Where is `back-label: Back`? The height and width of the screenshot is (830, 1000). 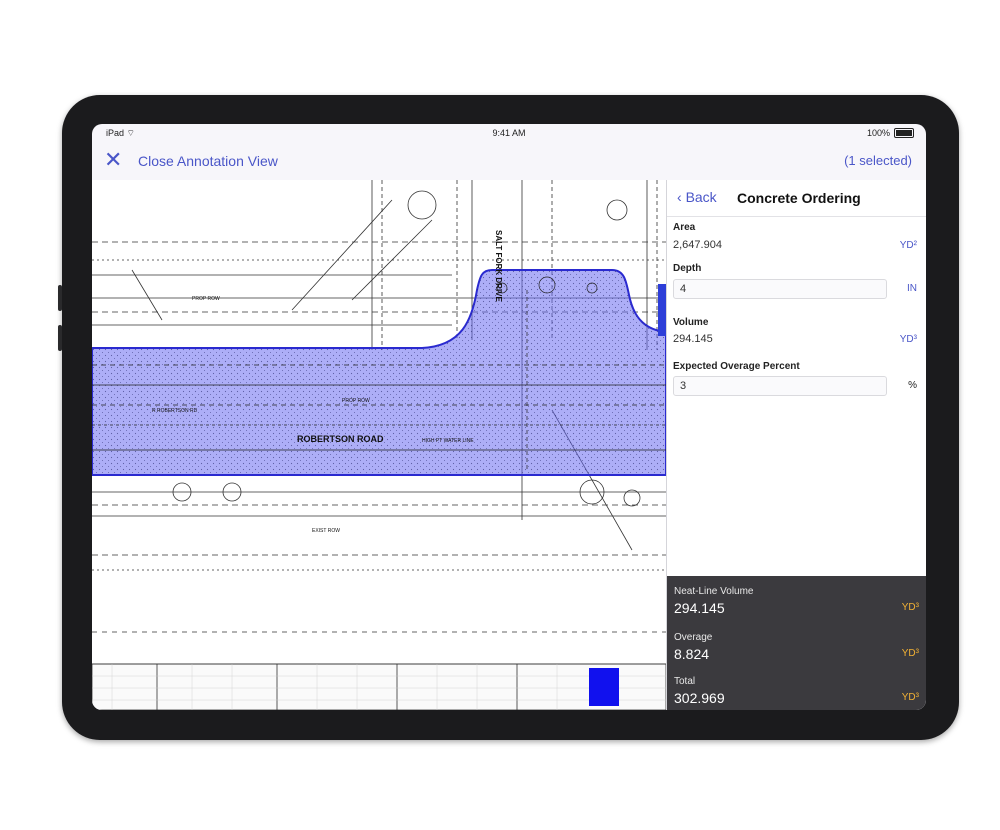 back-label: Back is located at coordinates (701, 197).